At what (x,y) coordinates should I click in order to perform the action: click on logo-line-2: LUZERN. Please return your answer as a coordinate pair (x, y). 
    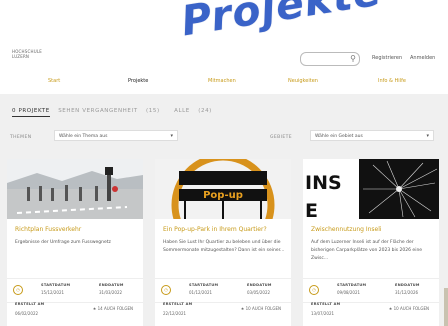
    Looking at the image, I should click on (21, 56).